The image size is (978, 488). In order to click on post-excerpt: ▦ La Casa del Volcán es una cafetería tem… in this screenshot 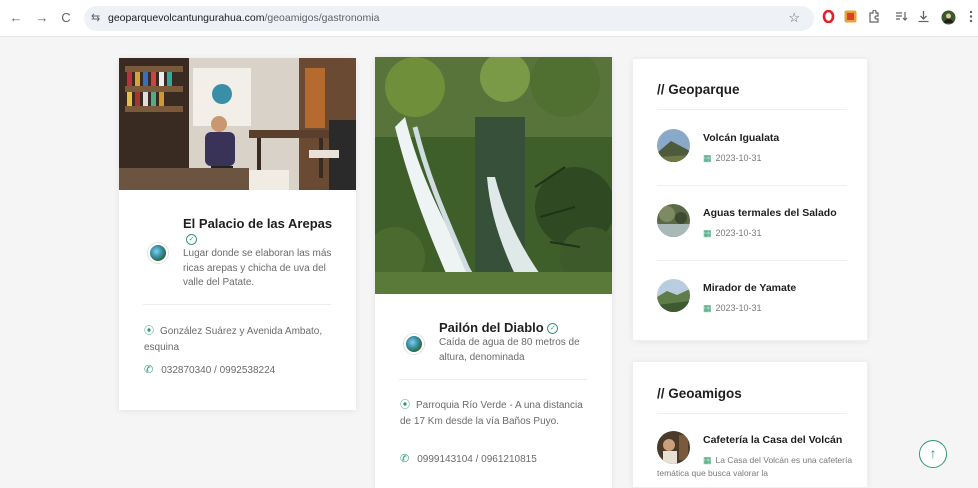, I will do `click(757, 467)`.